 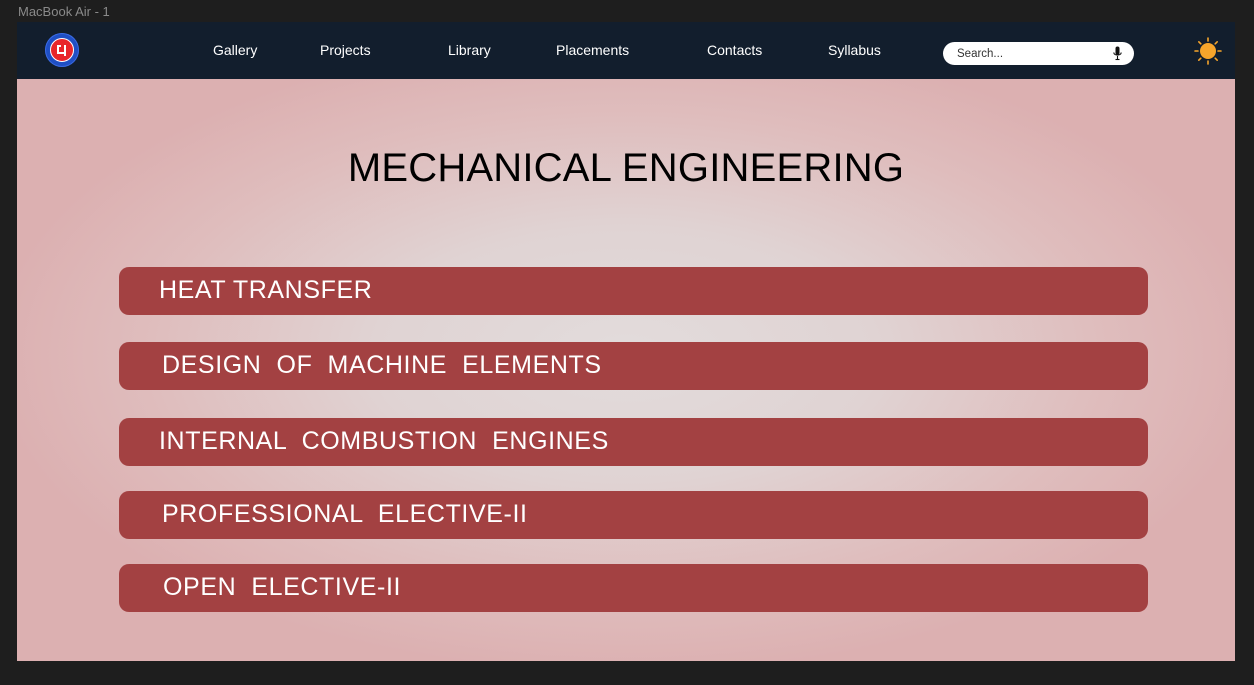 I want to click on nav-link-contacts: Contacts, so click(x=734, y=50).